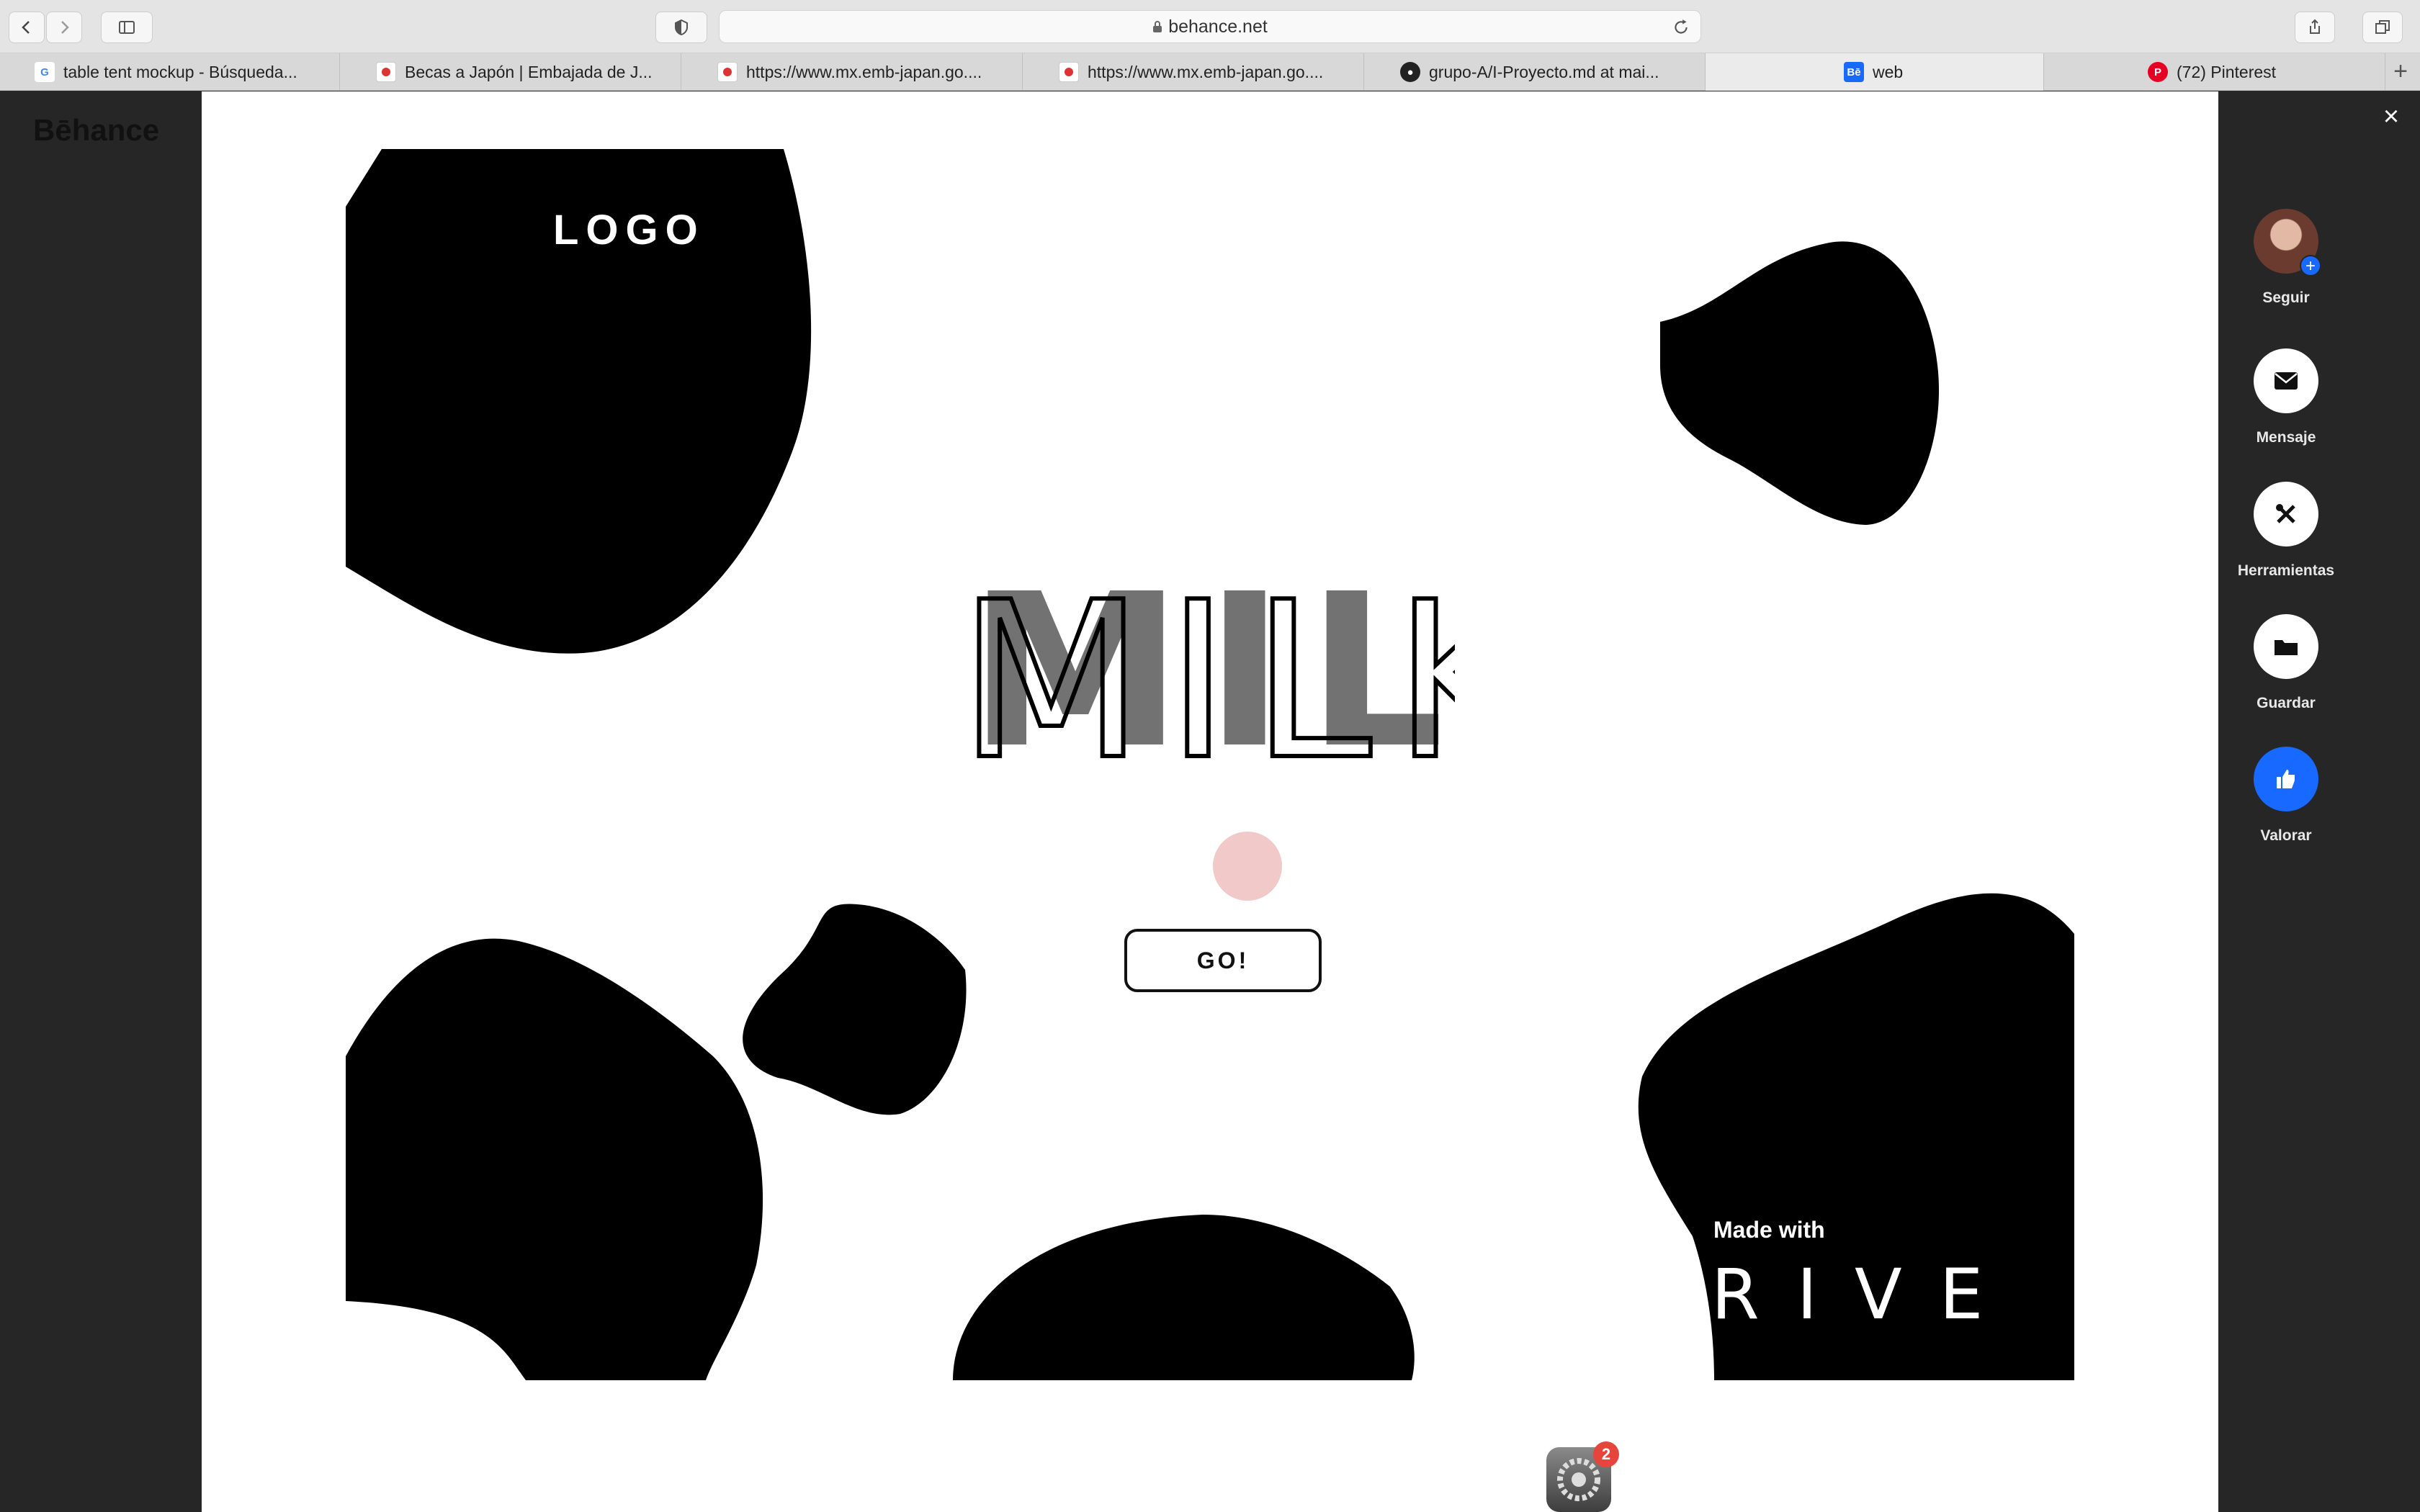 Image resolution: width=2420 pixels, height=1512 pixels. Describe the element at coordinates (2286, 570) in the screenshot. I see `tools-label: Herramientas` at that location.